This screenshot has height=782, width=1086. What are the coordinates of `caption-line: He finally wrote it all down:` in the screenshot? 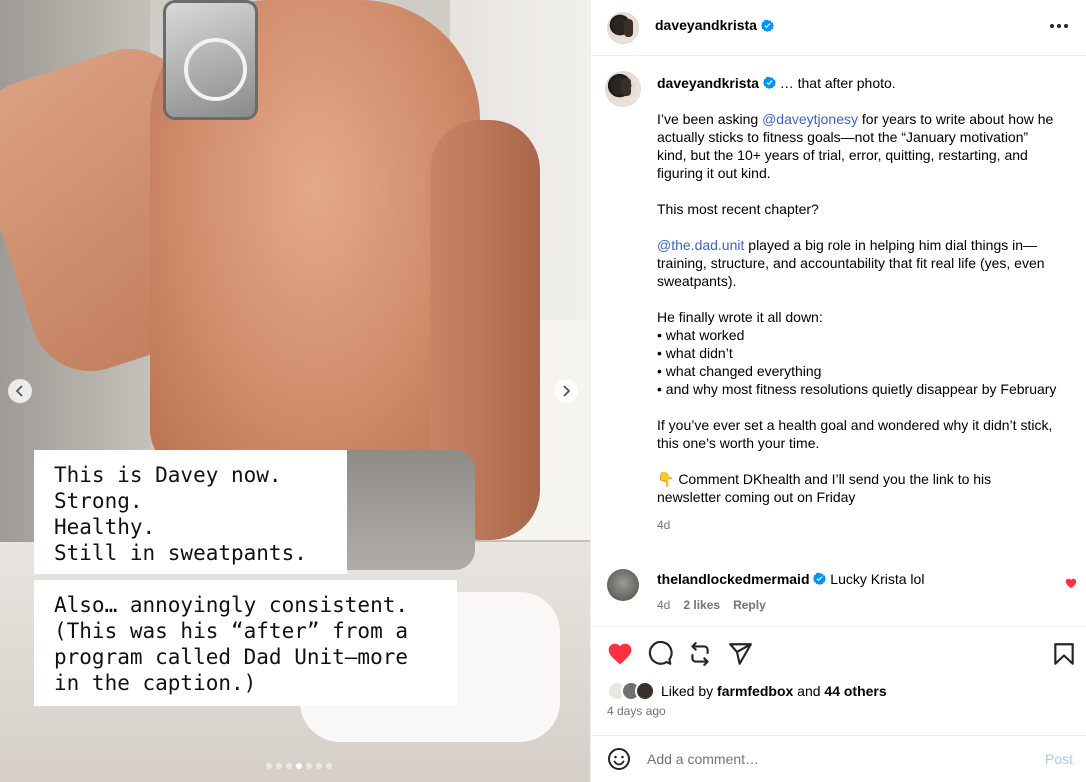 It's located at (740, 317).